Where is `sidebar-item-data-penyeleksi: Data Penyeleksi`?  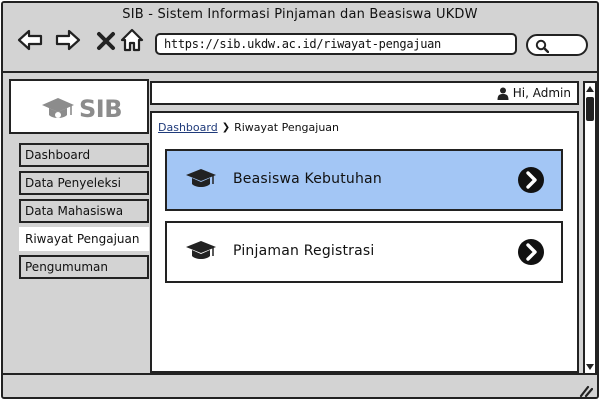
sidebar-item-data-penyeleksi: Data Penyeleksi is located at coordinates (84, 183).